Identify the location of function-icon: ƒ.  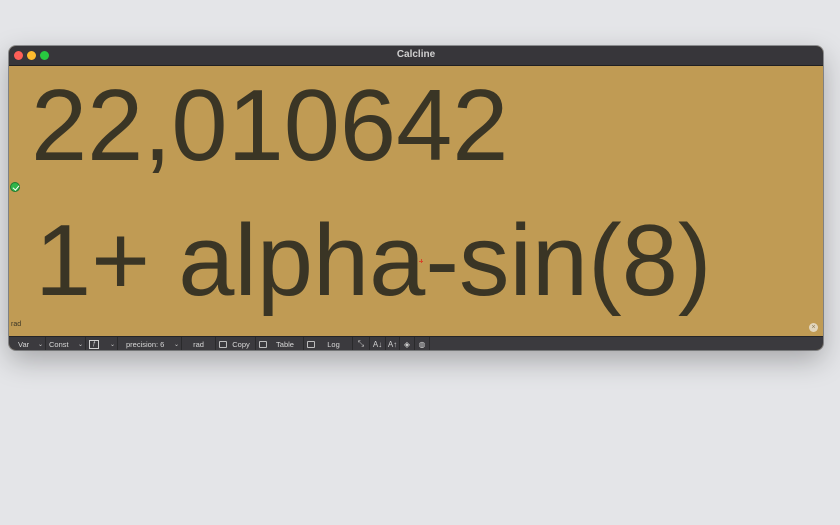
(94, 344).